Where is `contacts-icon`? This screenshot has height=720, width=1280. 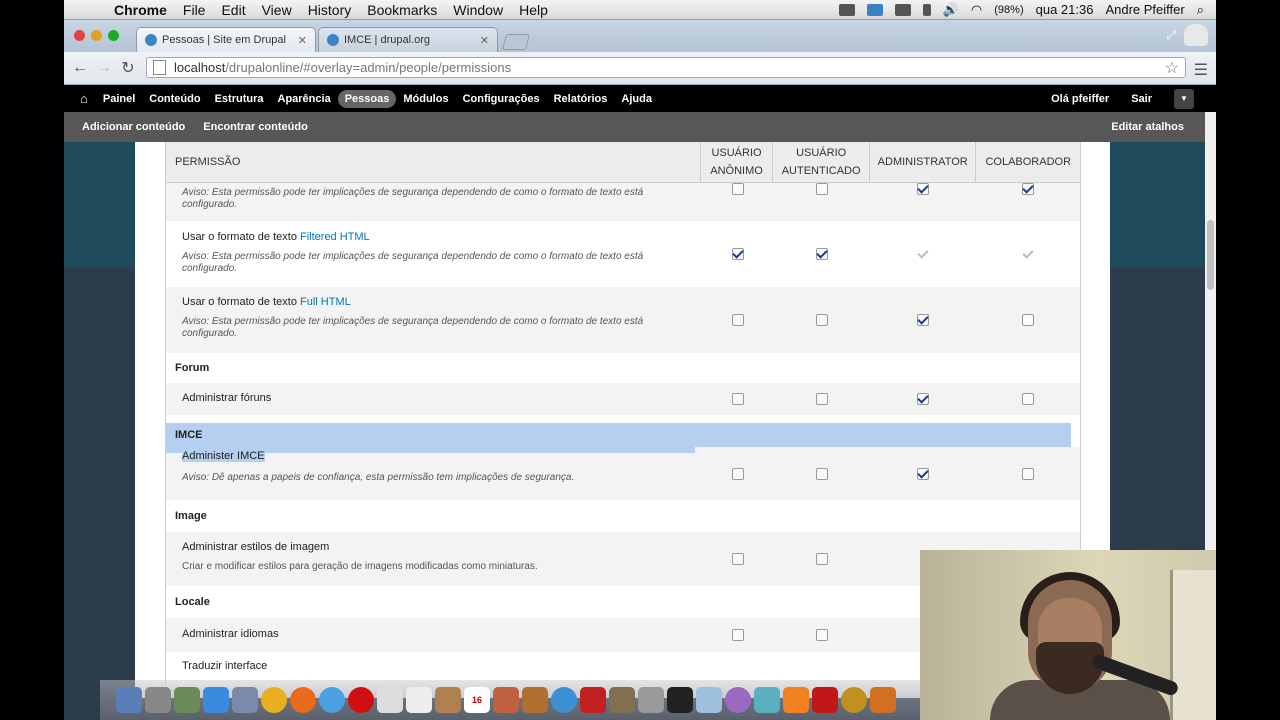 contacts-icon is located at coordinates (448, 700).